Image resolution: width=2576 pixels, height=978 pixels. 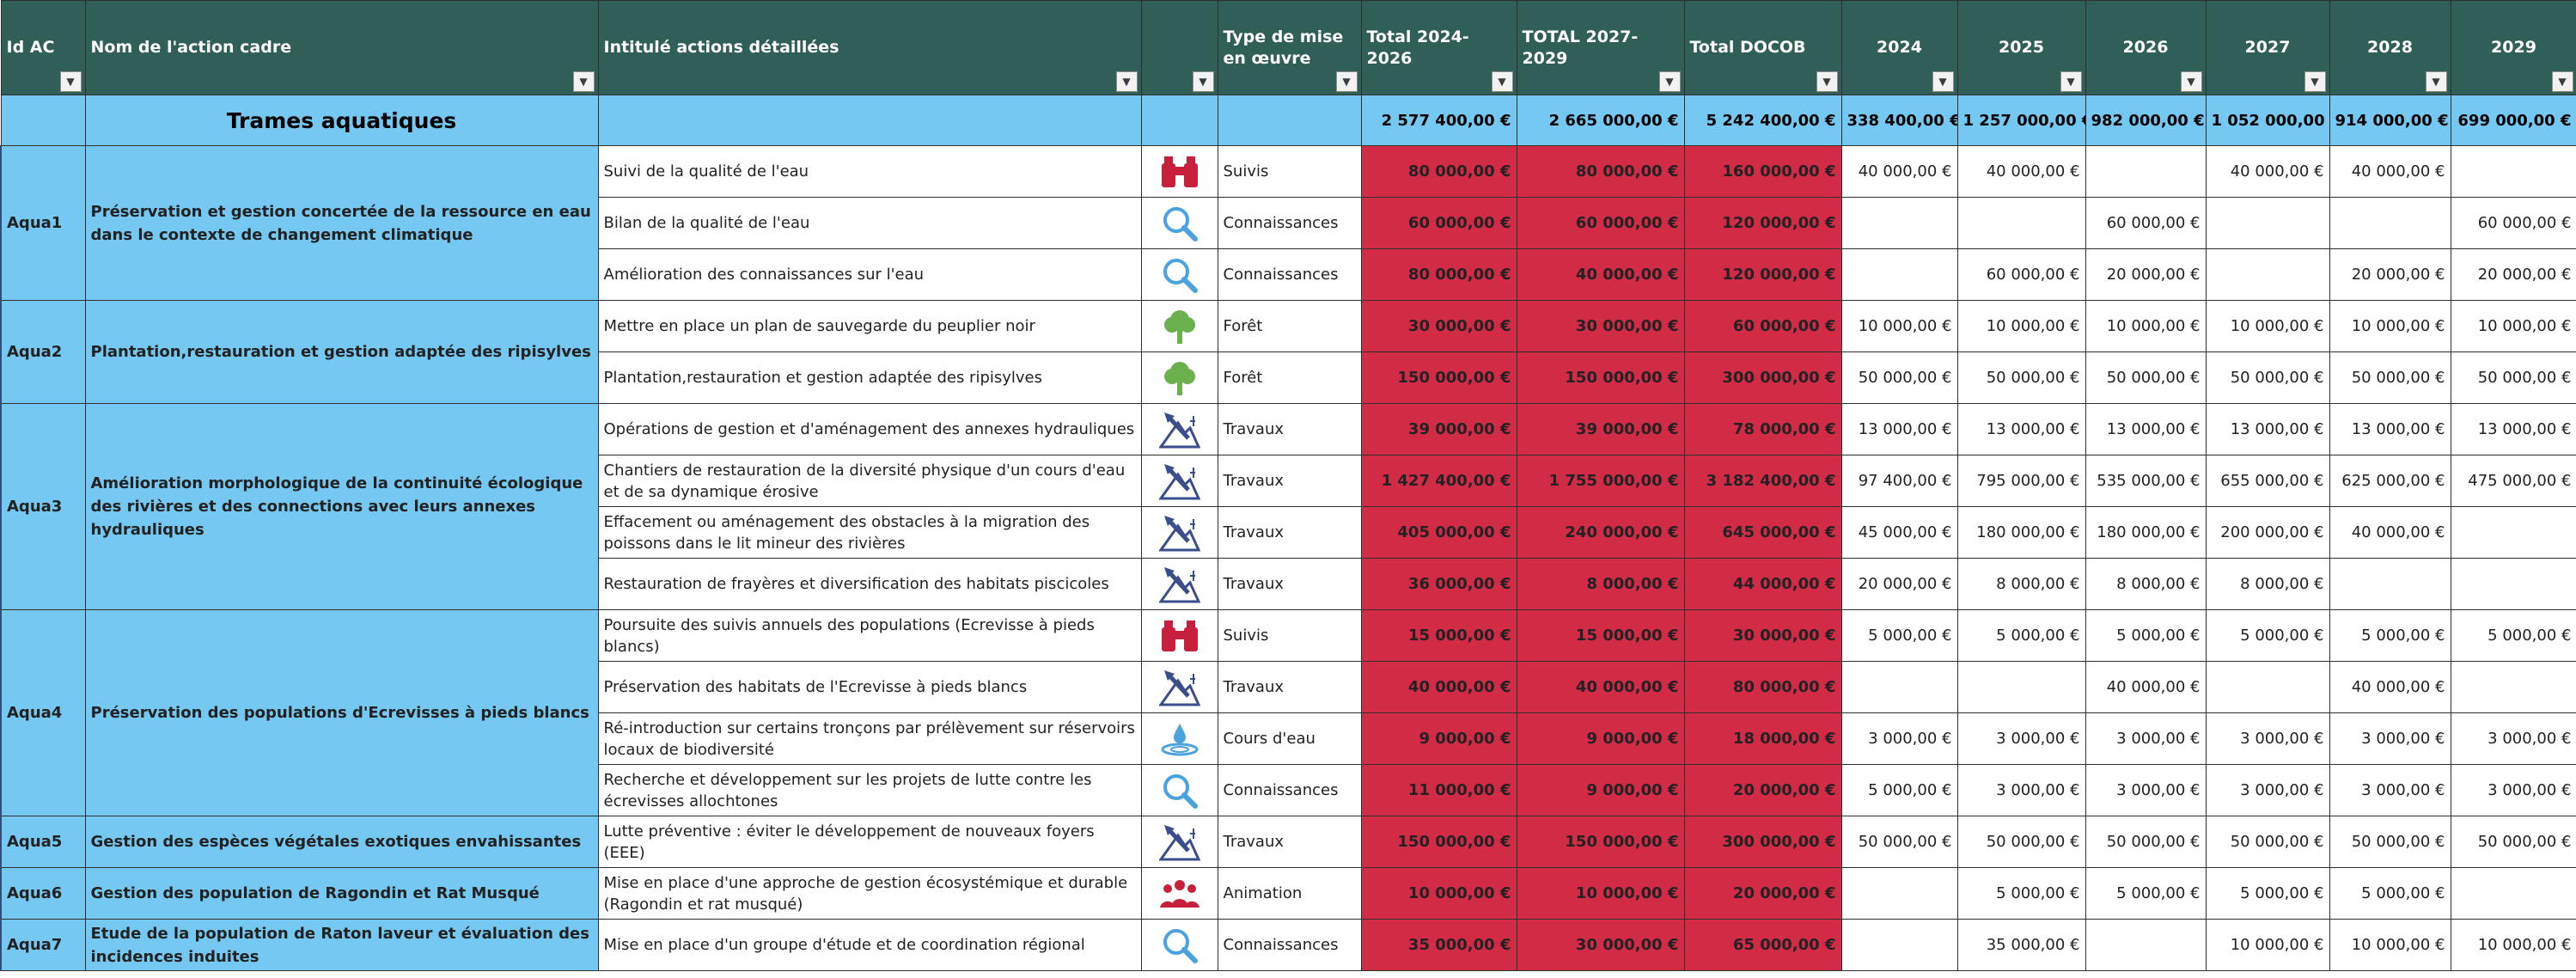 I want to click on amount-2026, so click(x=2146, y=945).